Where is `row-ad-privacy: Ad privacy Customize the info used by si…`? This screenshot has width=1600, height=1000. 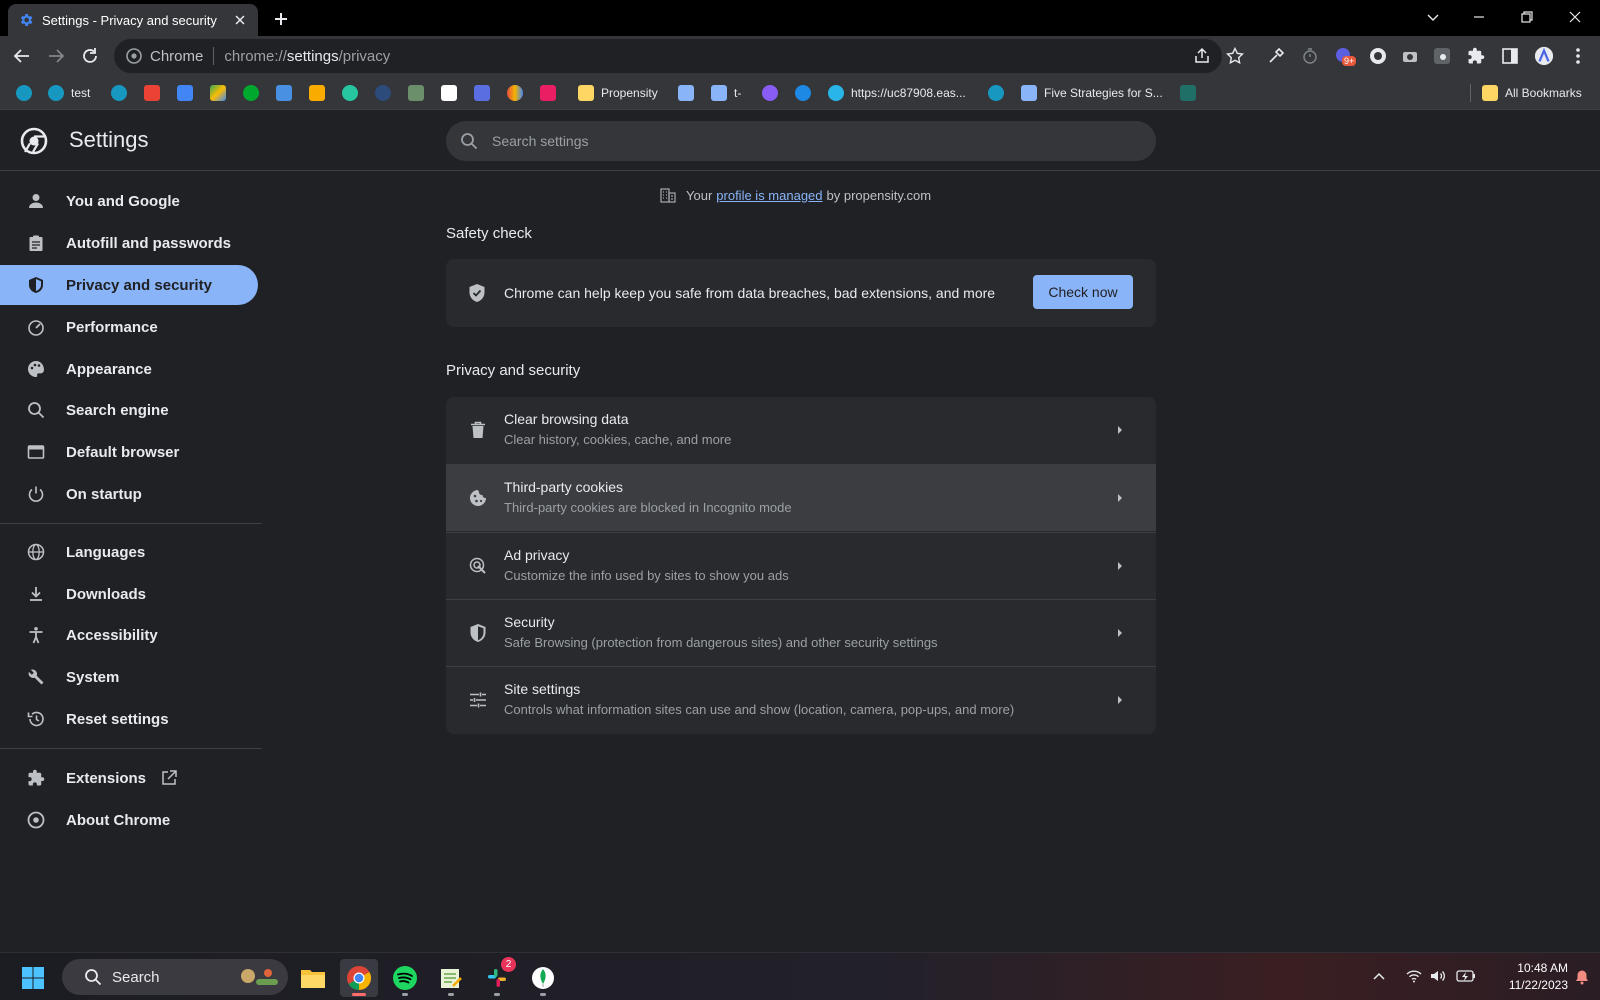 row-ad-privacy: Ad privacy Customize the info used by si… is located at coordinates (801, 565).